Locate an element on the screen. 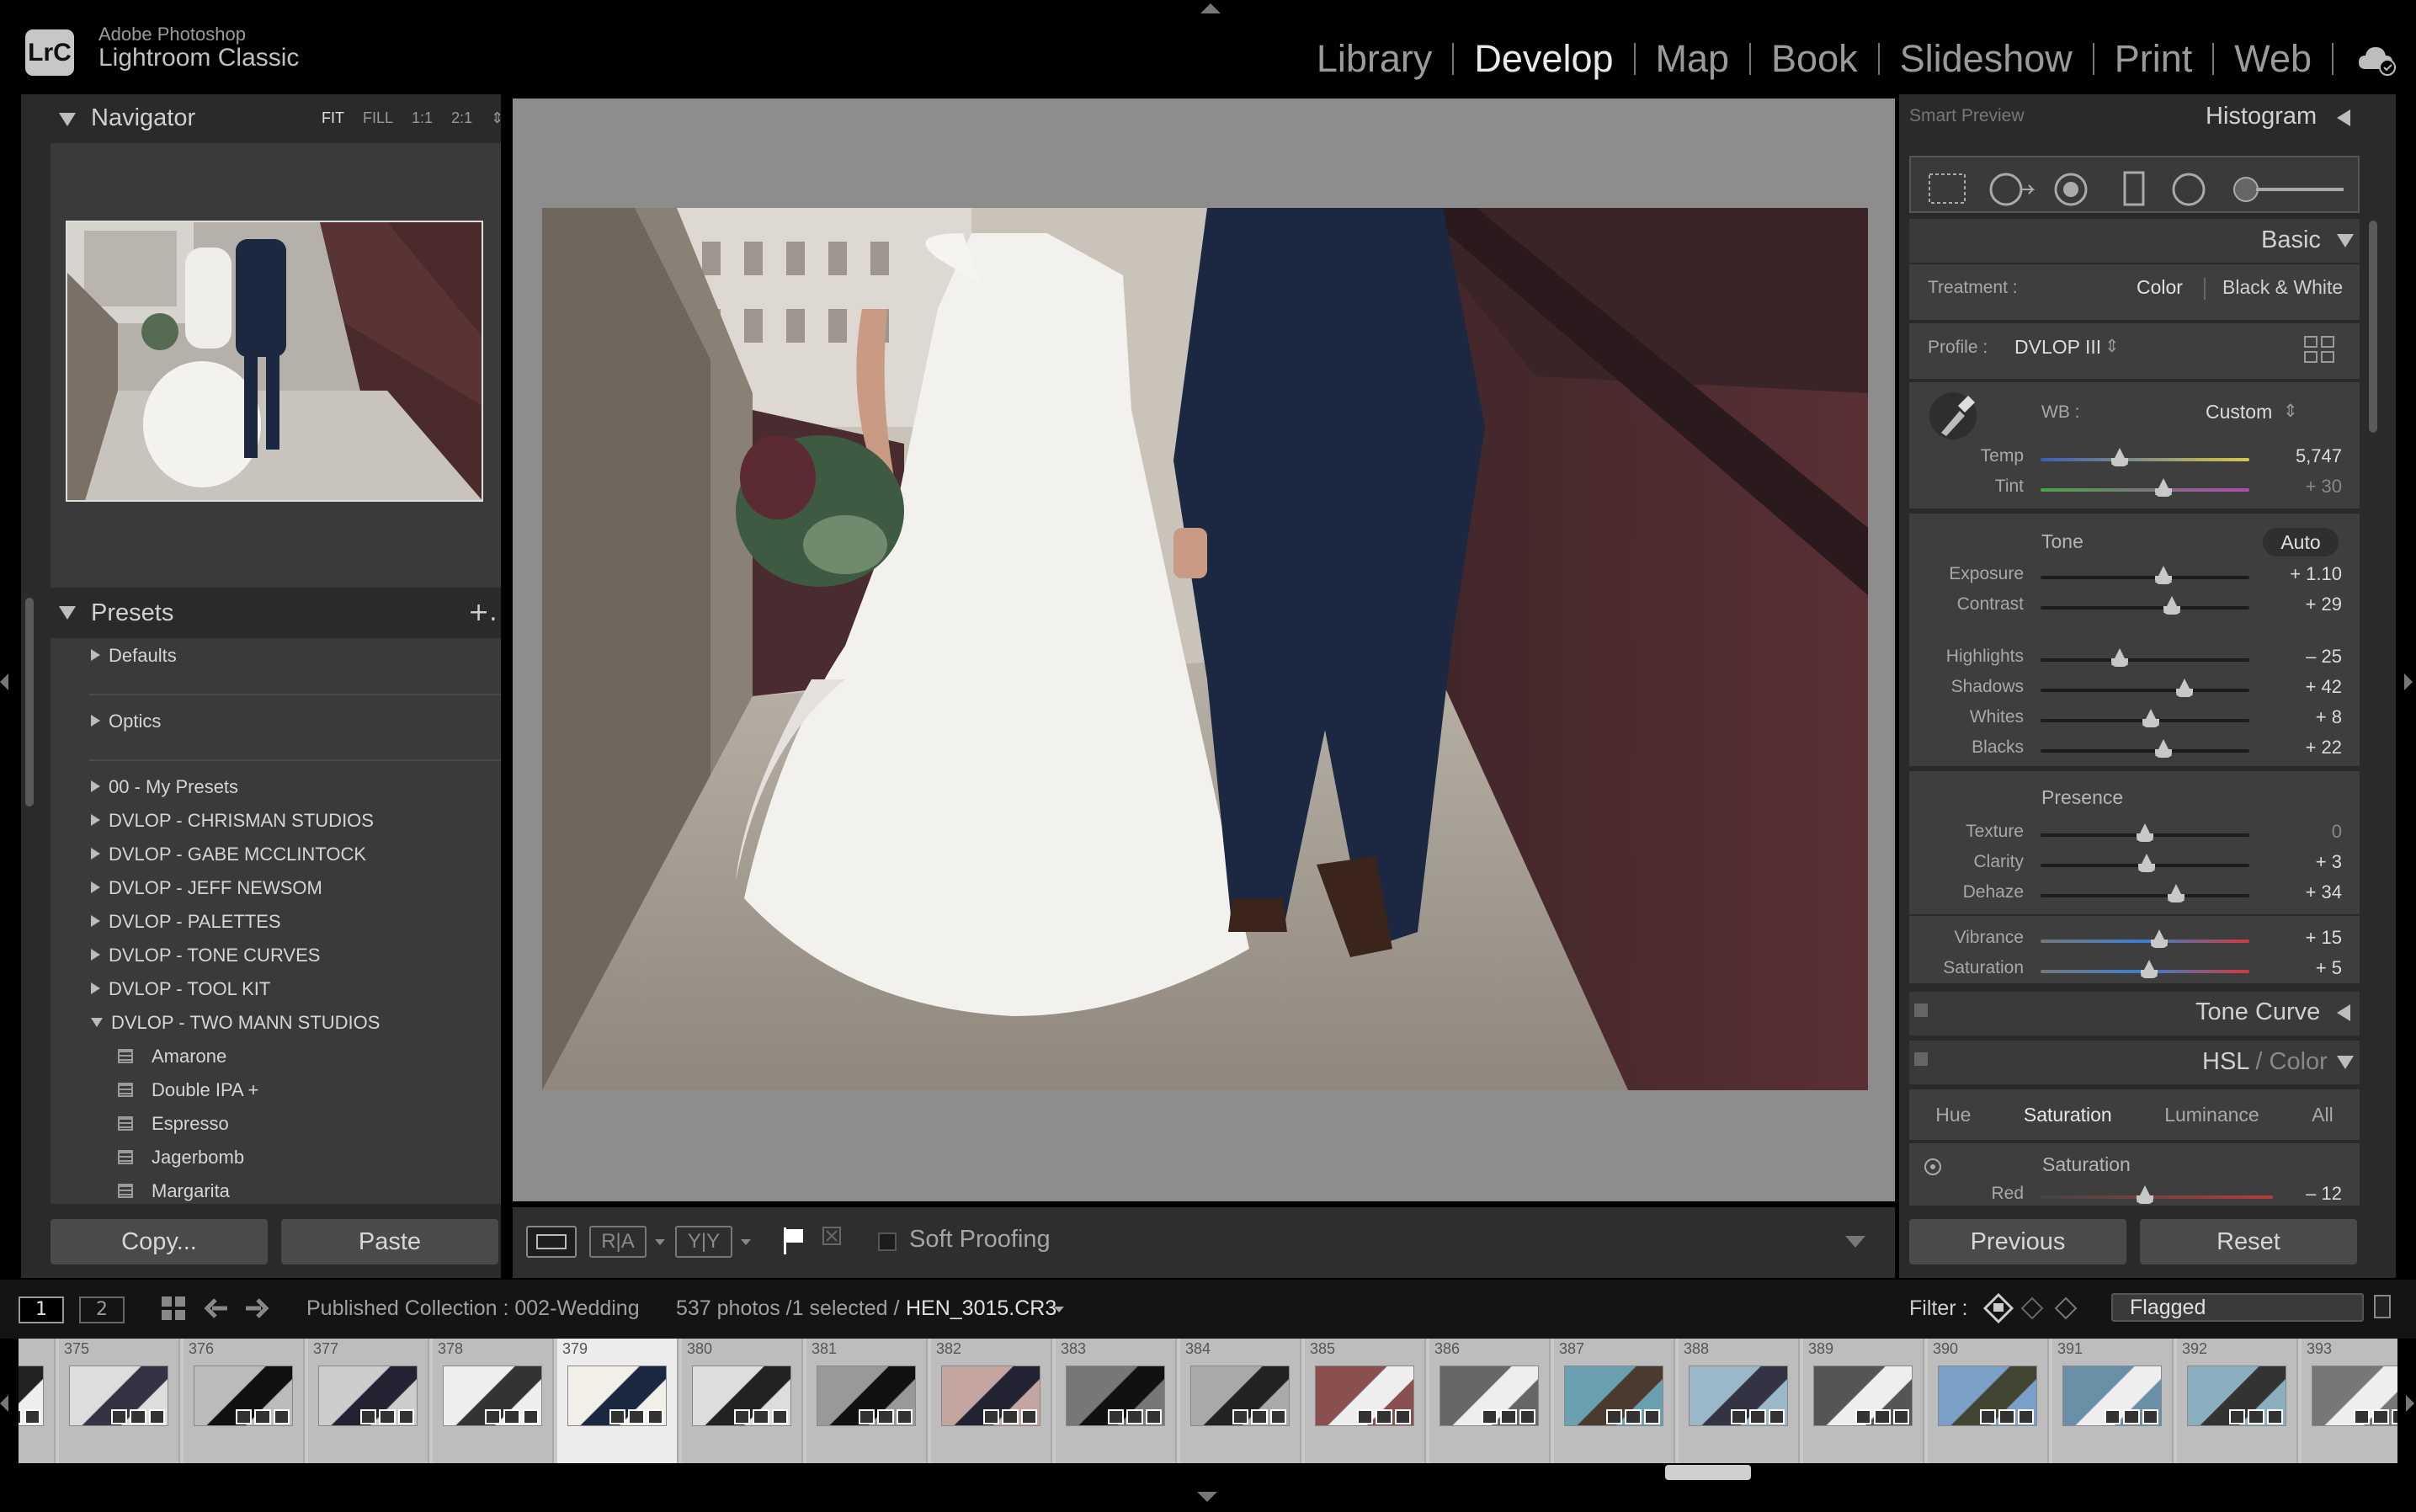  hsl-red-value: – 12 is located at coordinates (2295, 1194).